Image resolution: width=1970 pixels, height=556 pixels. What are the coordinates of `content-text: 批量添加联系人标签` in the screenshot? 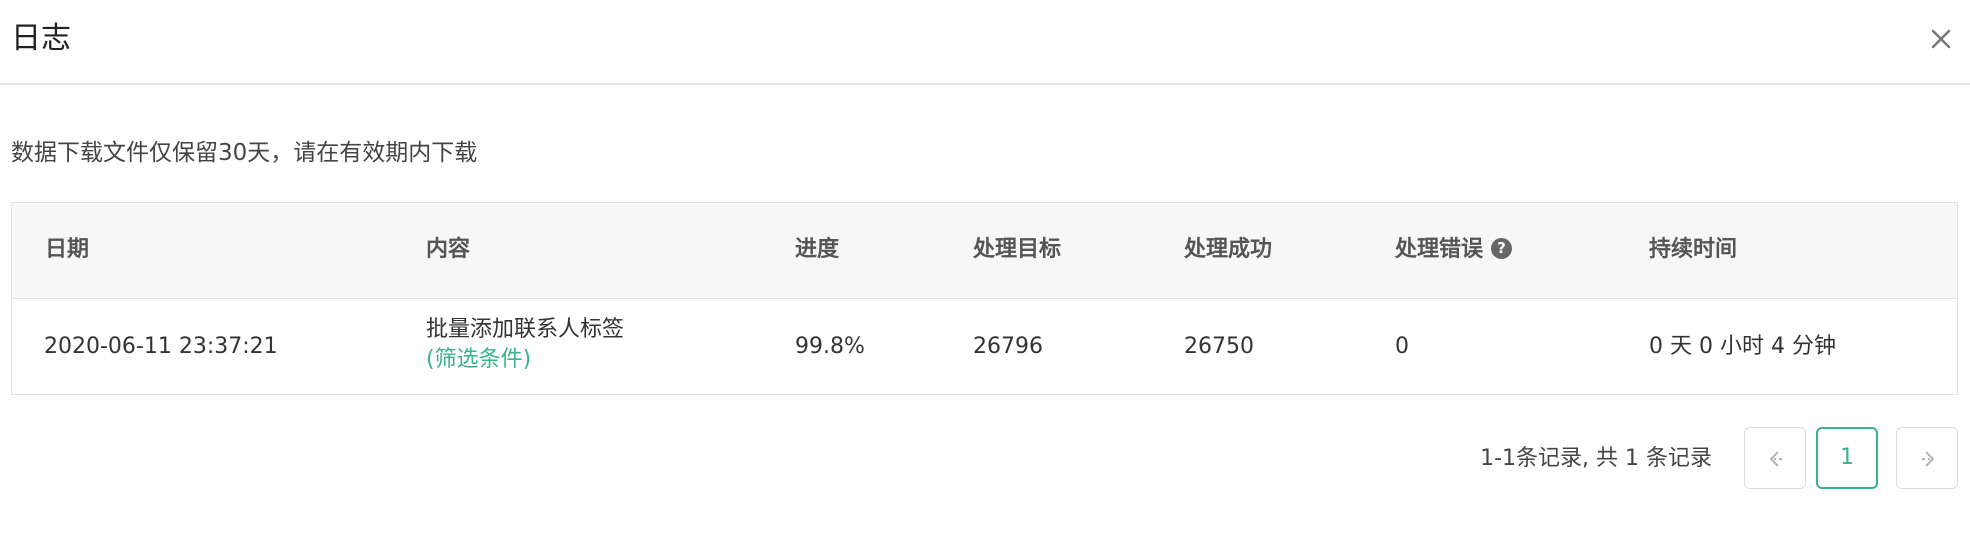 It's located at (525, 329).